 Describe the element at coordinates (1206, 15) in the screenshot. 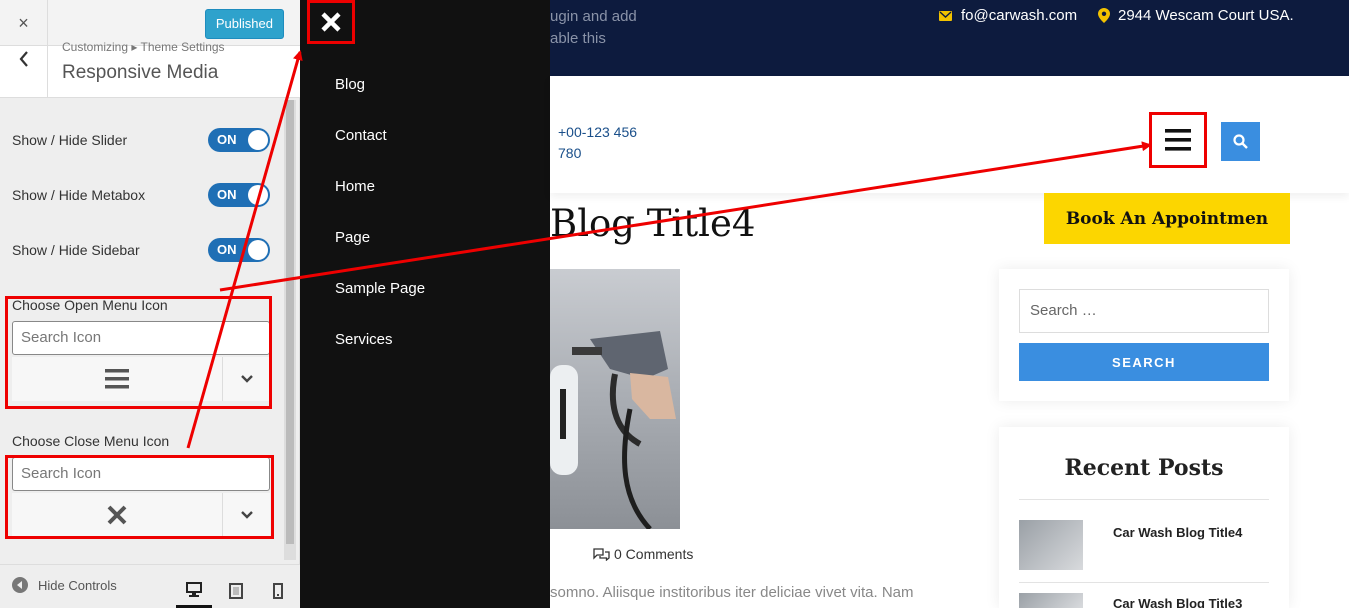

I see `address-text: 2944 Wescam Court USA.` at that location.